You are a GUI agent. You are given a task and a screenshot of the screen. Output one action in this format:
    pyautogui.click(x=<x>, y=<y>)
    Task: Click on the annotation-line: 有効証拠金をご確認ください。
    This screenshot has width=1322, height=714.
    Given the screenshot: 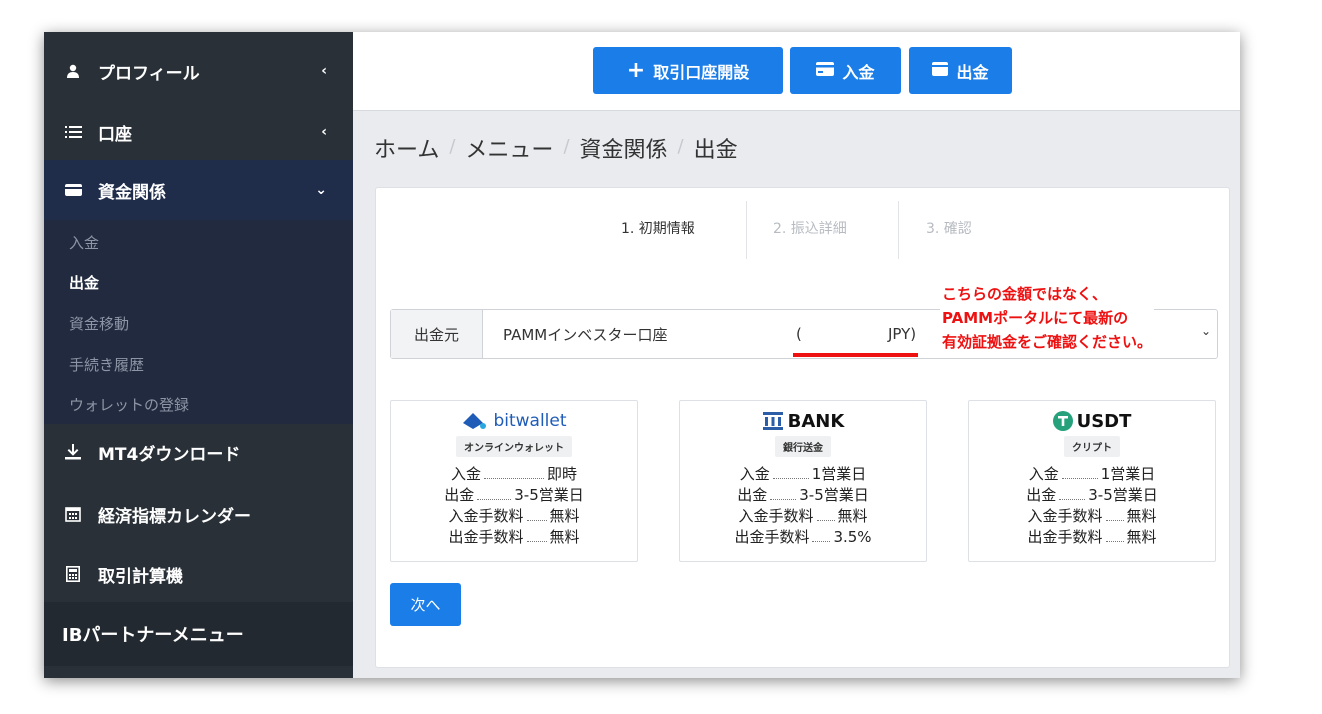 What is the action you would take?
    pyautogui.click(x=1047, y=342)
    